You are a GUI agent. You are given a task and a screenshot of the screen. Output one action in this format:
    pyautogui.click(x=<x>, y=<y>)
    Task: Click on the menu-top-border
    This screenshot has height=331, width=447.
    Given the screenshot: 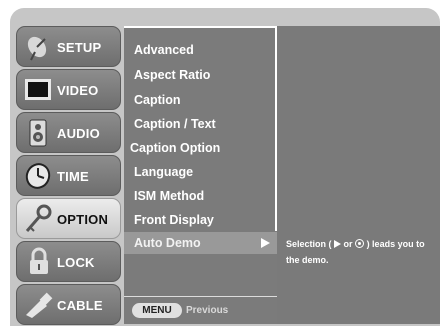 What is the action you would take?
    pyautogui.click(x=200, y=27)
    